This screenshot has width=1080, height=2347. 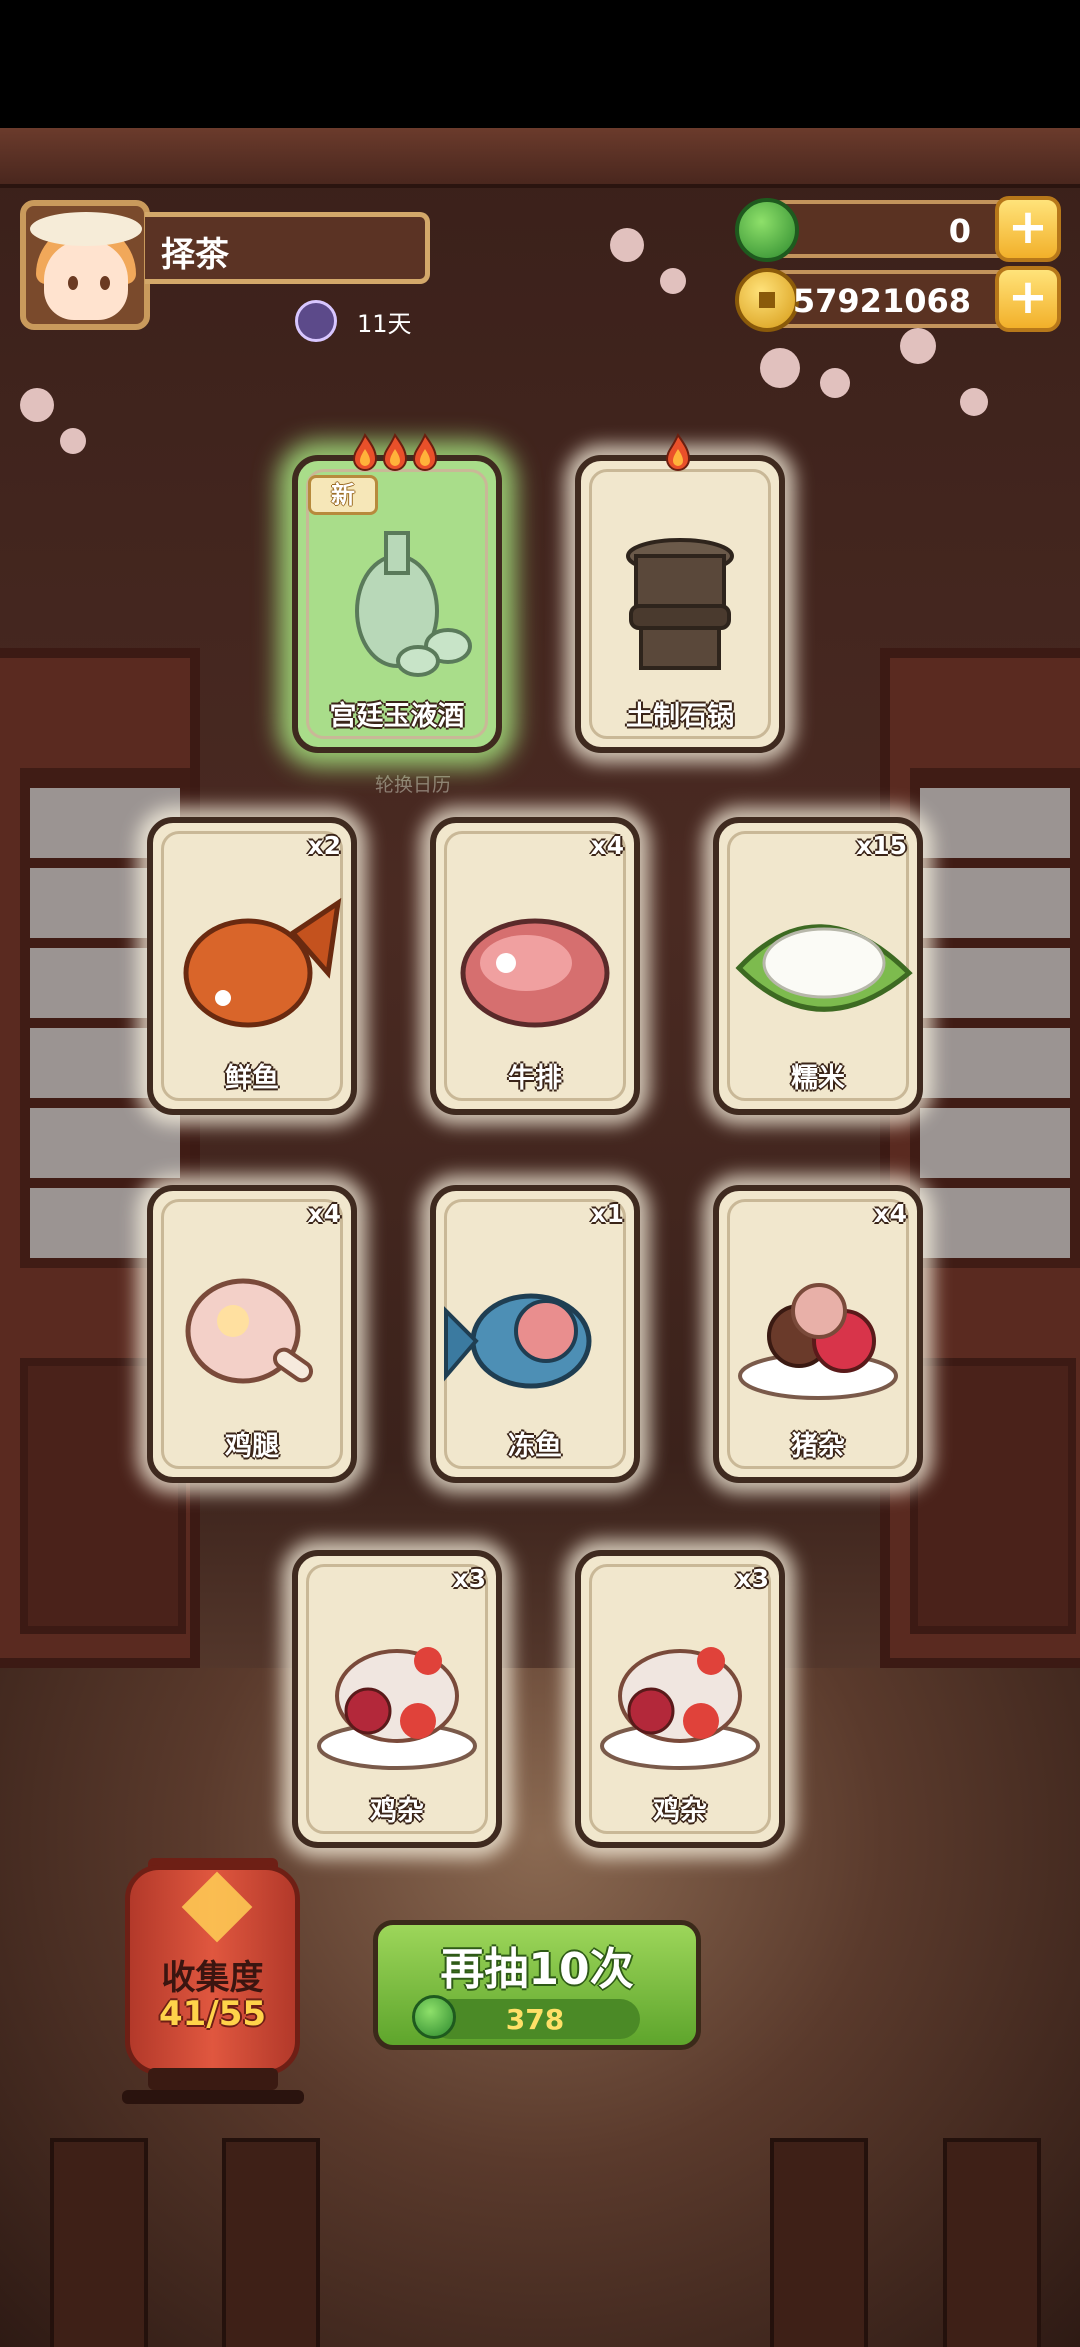 What do you see at coordinates (535, 1334) in the screenshot?
I see `item-card: x1 冻鱼` at bounding box center [535, 1334].